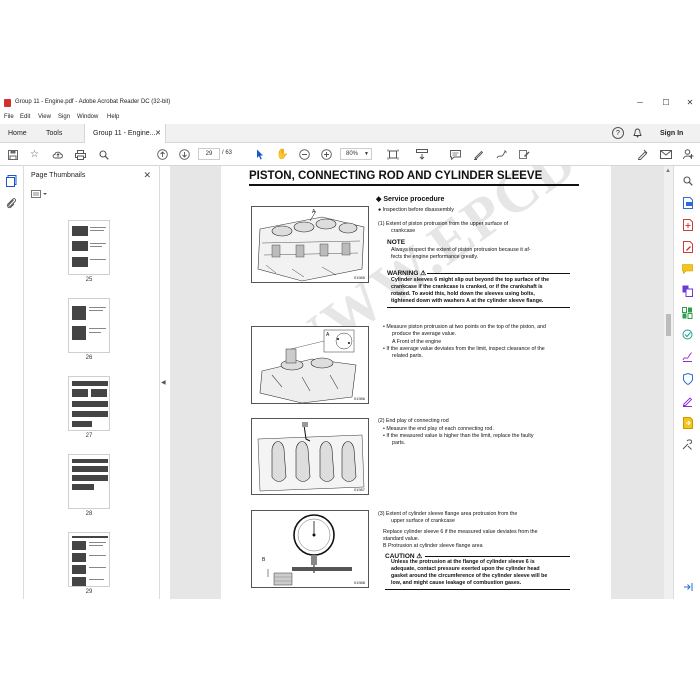 This screenshot has width=700, height=700. I want to click on fill-sign-icon, so click(524, 154).